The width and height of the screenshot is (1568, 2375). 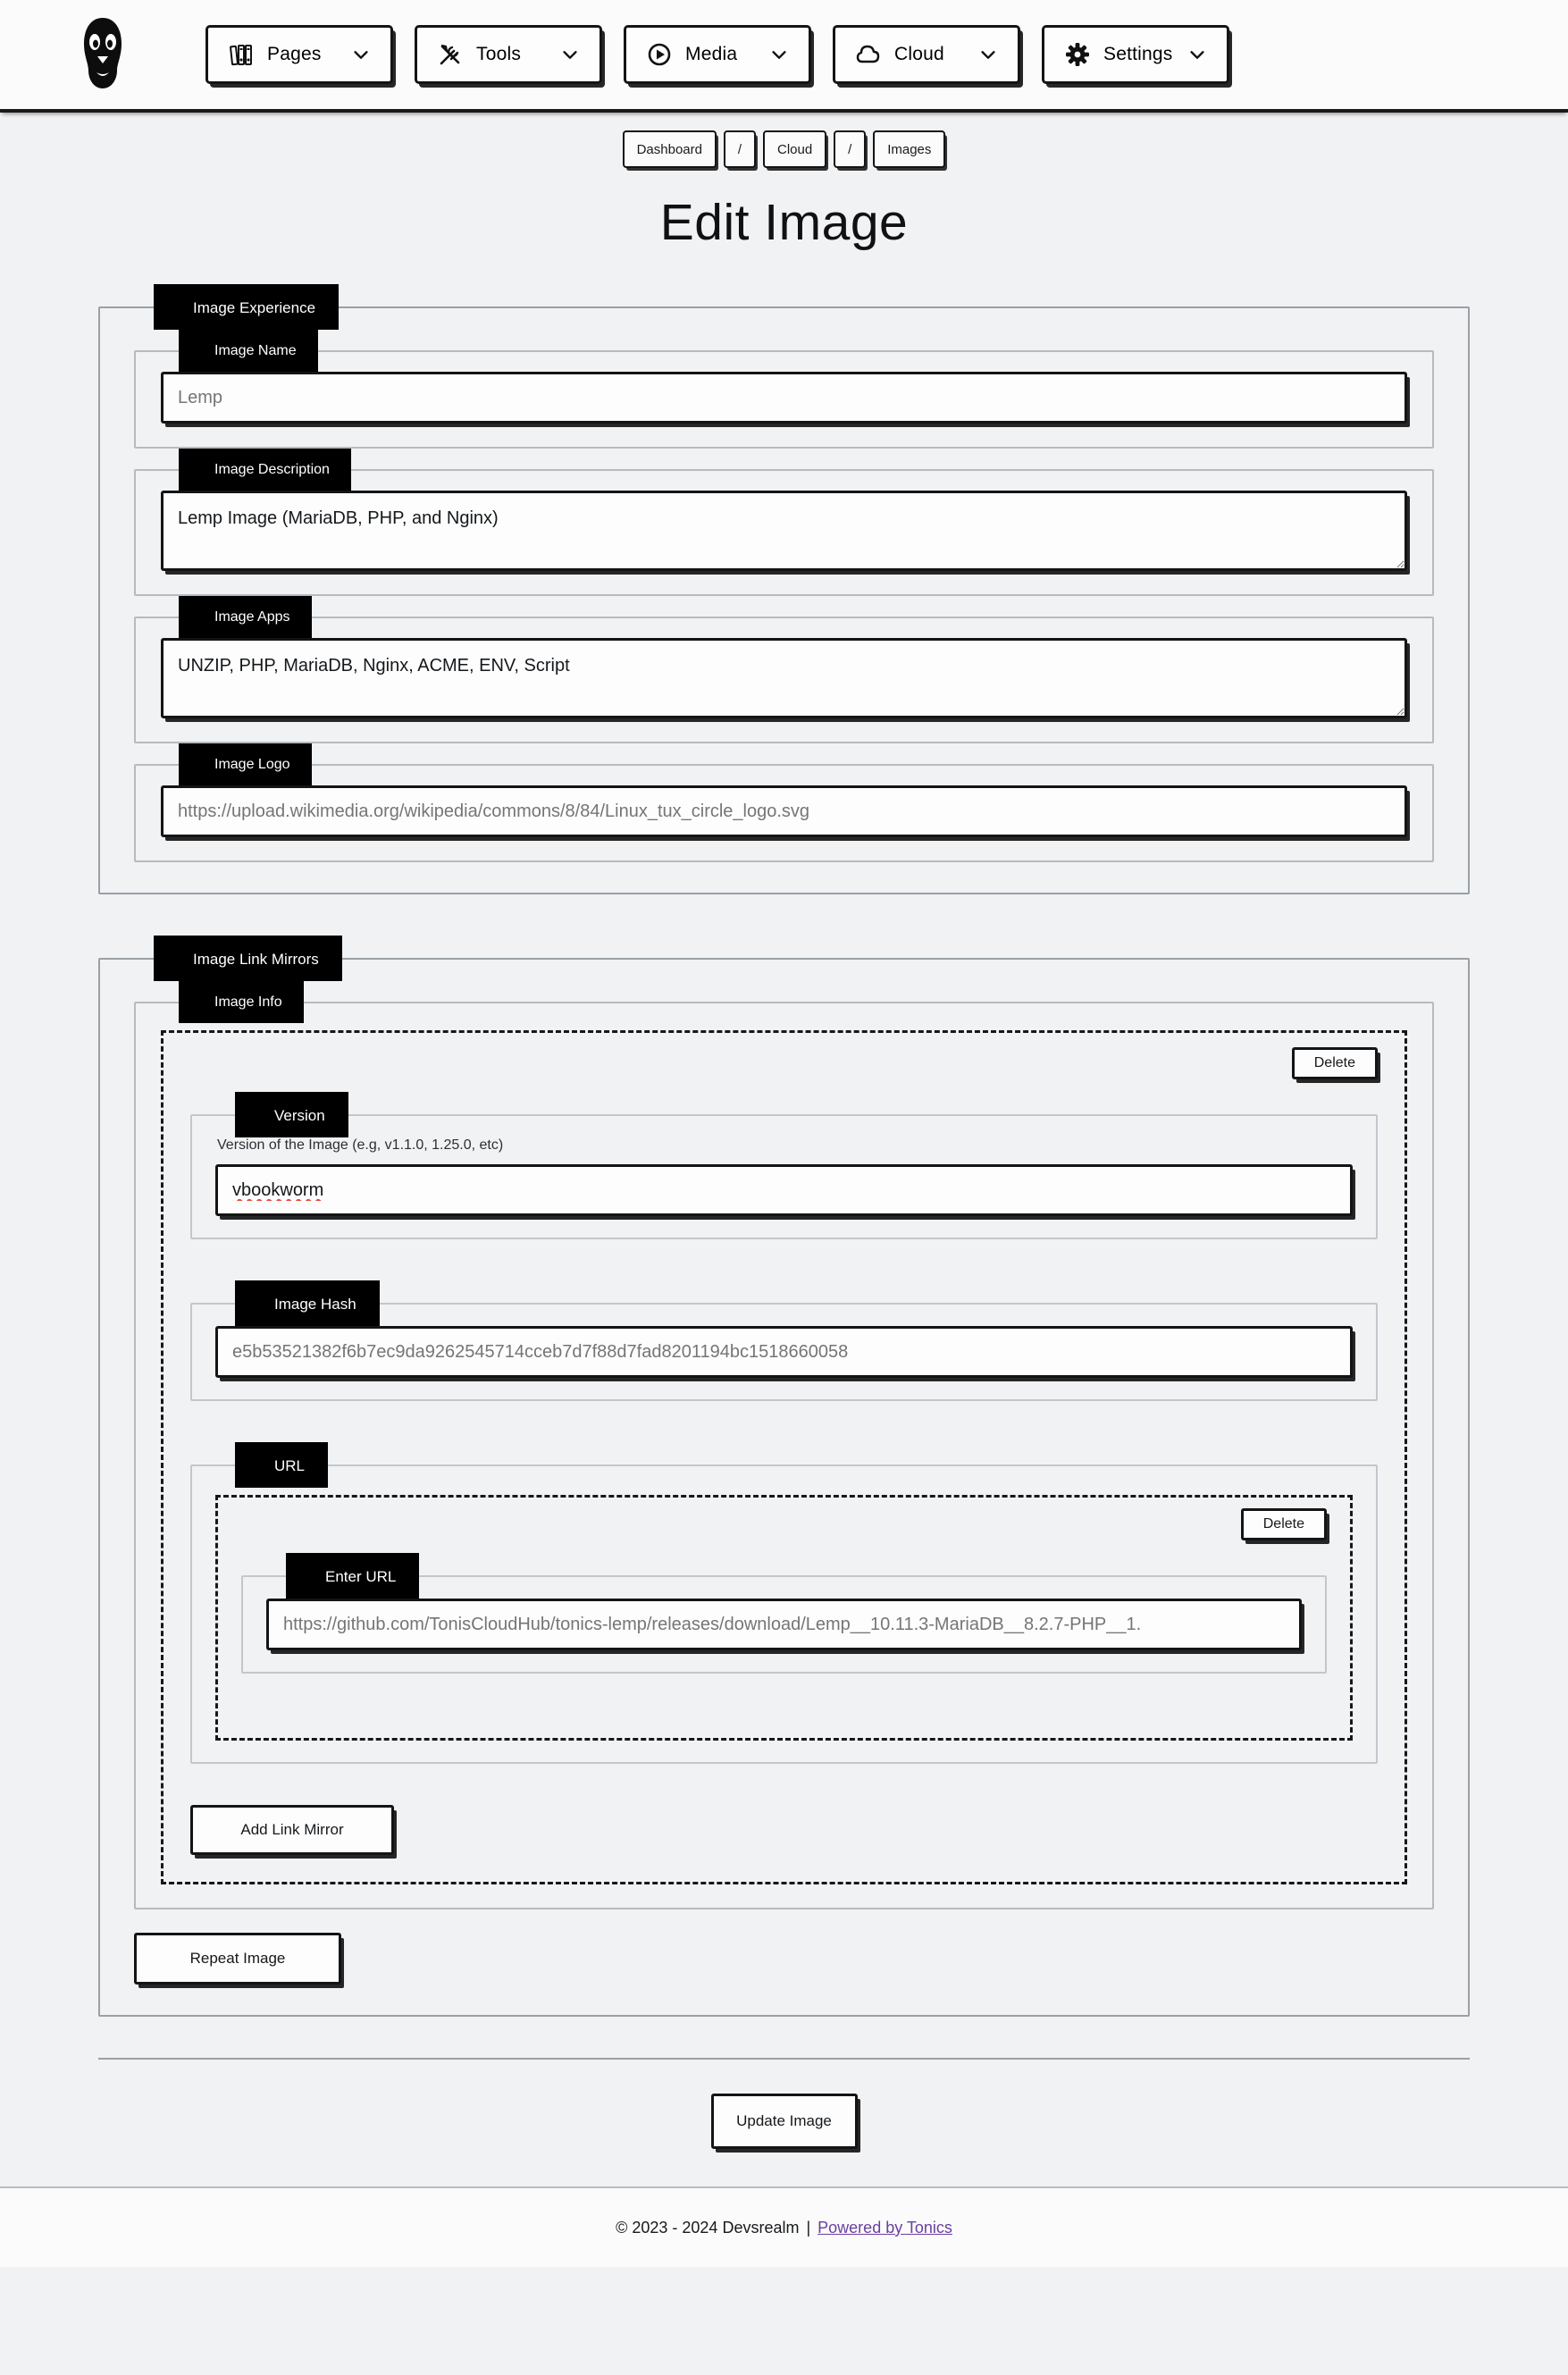 What do you see at coordinates (919, 54) in the screenshot?
I see `nav-item-label: Cloud` at bounding box center [919, 54].